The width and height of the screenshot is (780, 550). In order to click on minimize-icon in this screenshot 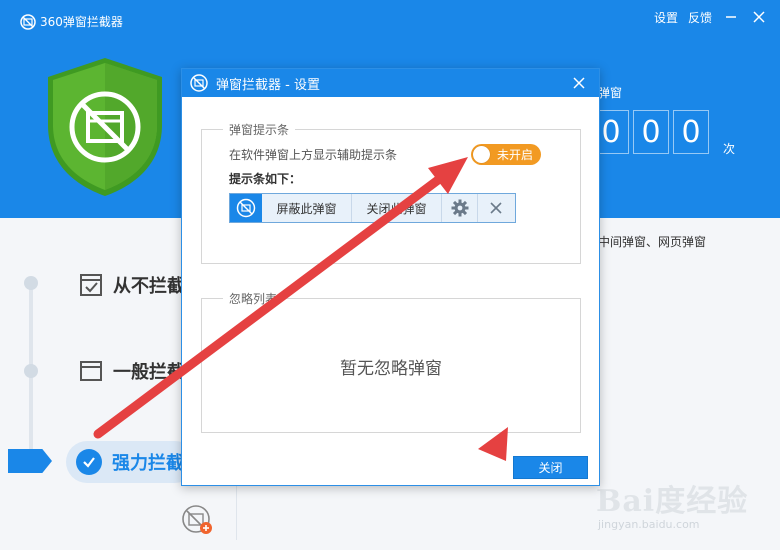, I will do `click(731, 17)`.